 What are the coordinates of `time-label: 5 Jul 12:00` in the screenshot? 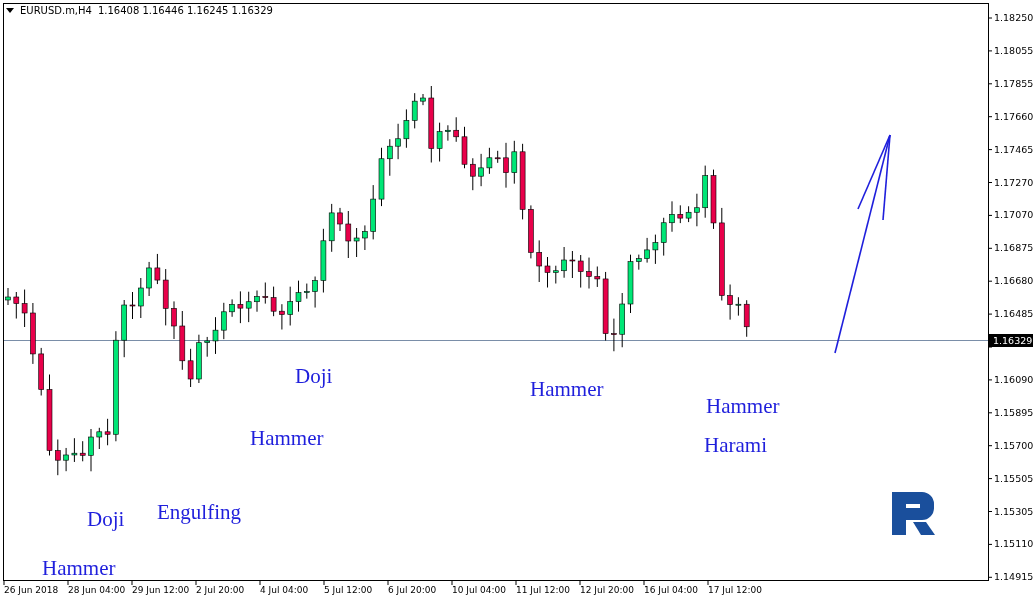 It's located at (348, 590).